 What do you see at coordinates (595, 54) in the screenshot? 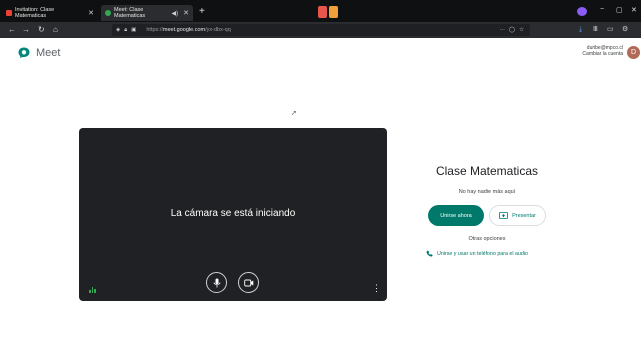
I see `switch-account-link: Cambiar la cuenta` at bounding box center [595, 54].